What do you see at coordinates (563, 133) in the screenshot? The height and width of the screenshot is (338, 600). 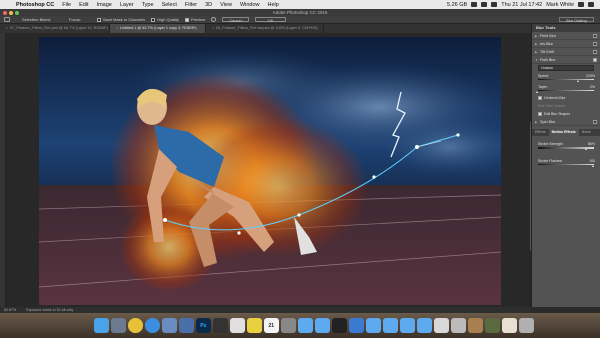 I see `tab-motion-effects: Motion Effects` at bounding box center [563, 133].